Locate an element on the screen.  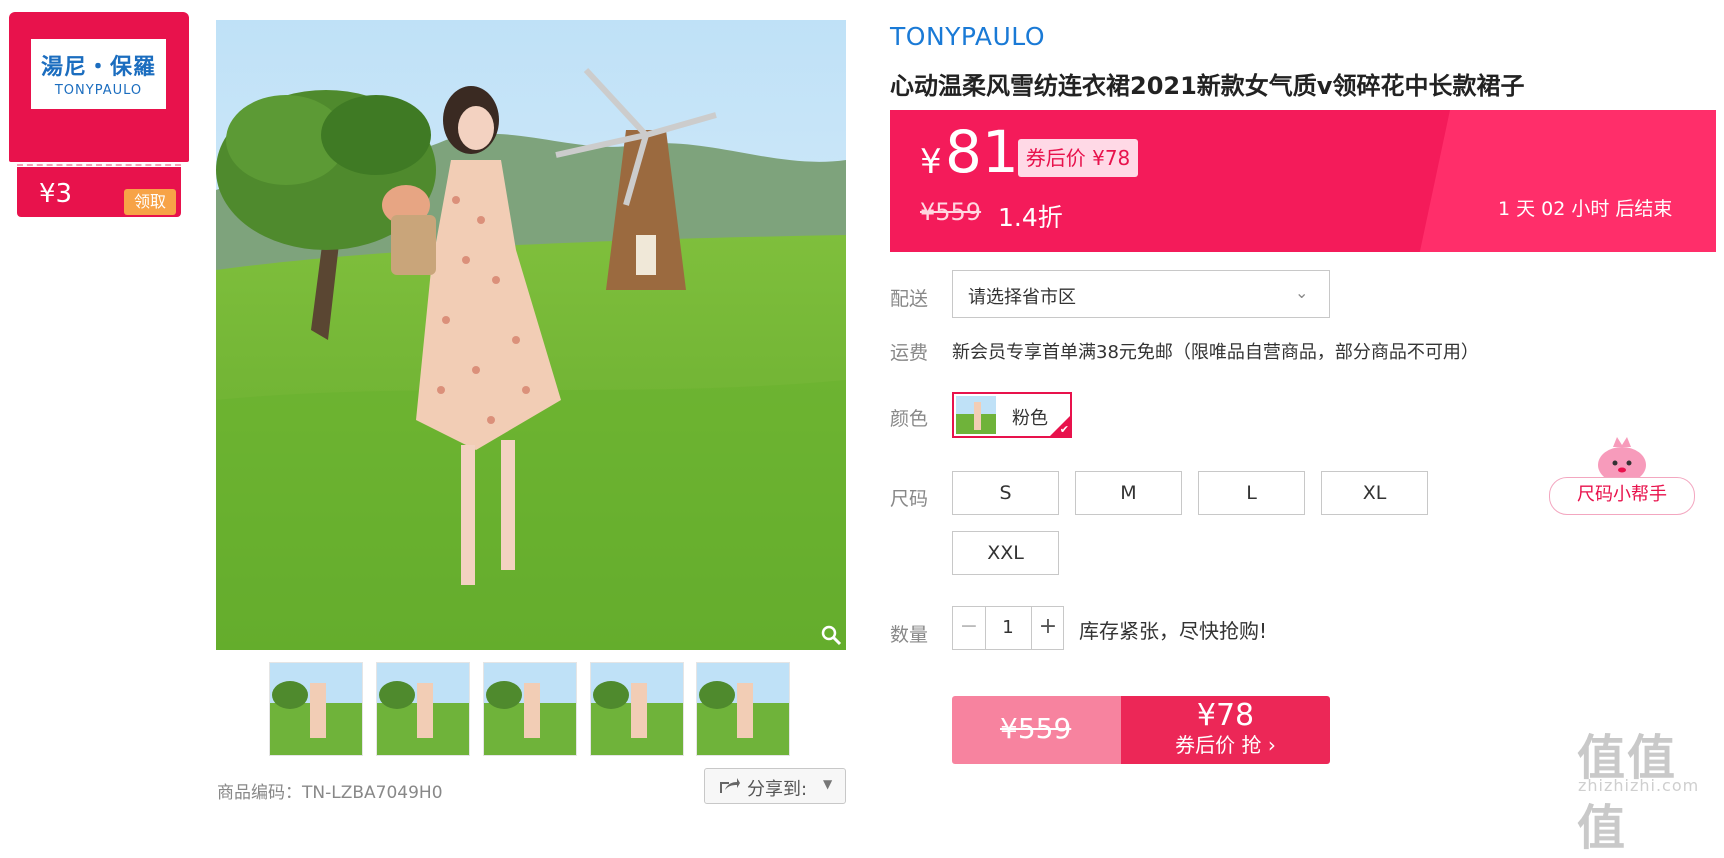
coupon-divider is located at coordinates (99, 165).